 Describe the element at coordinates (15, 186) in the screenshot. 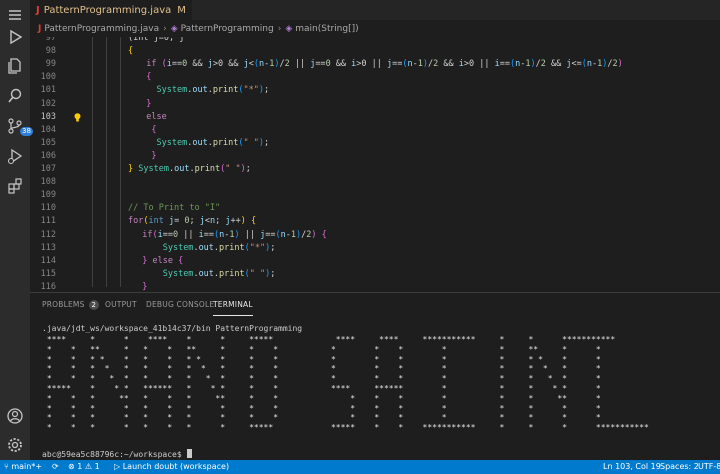

I see `extensions-icon` at that location.